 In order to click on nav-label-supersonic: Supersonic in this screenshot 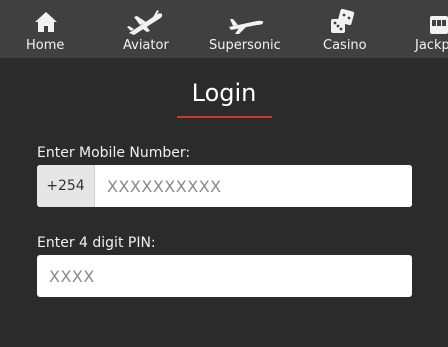, I will do `click(245, 45)`.